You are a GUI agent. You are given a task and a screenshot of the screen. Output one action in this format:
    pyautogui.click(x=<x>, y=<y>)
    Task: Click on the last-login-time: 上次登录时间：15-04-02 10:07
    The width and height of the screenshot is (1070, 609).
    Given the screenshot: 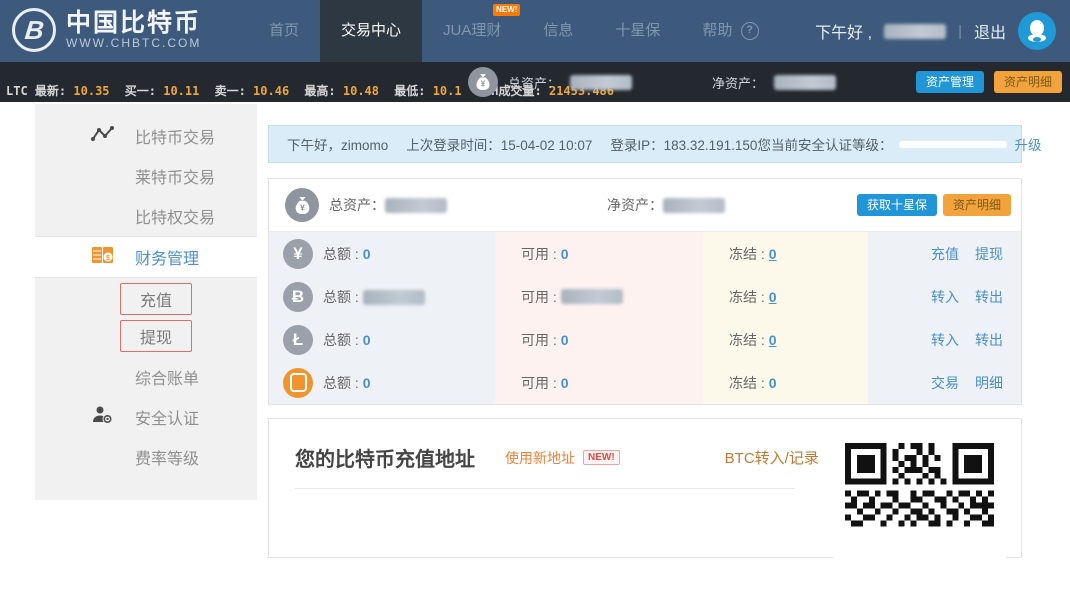 What is the action you would take?
    pyautogui.click(x=499, y=145)
    